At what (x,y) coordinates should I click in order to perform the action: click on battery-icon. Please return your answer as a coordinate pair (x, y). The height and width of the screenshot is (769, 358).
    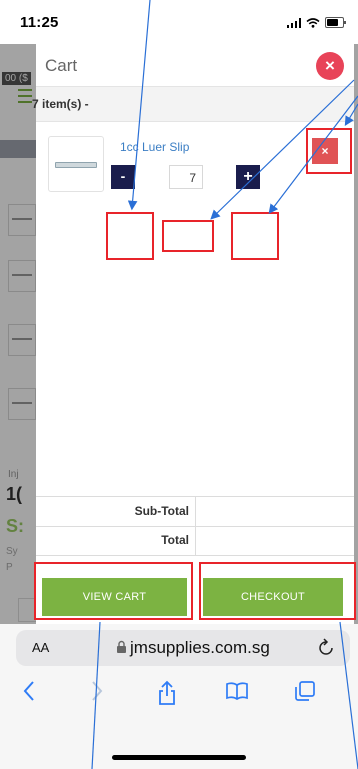
    Looking at the image, I should click on (335, 22).